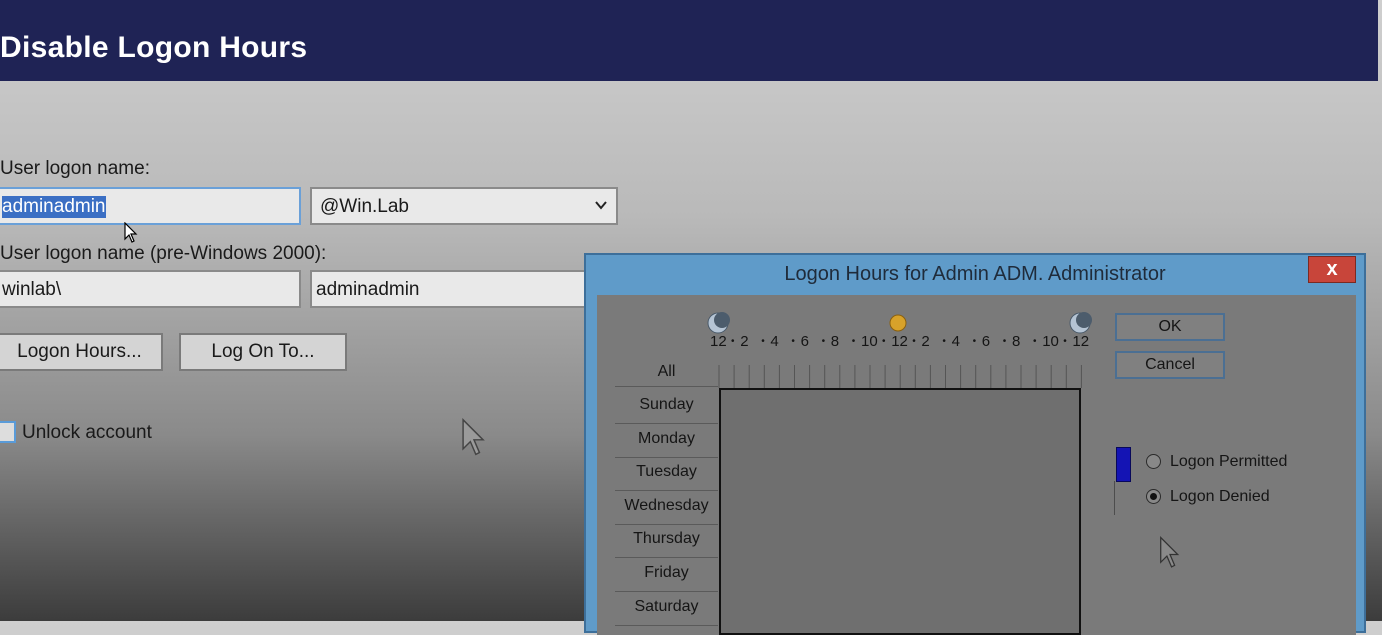  What do you see at coordinates (87, 432) in the screenshot?
I see `unlock-account-label: Unlock account` at bounding box center [87, 432].